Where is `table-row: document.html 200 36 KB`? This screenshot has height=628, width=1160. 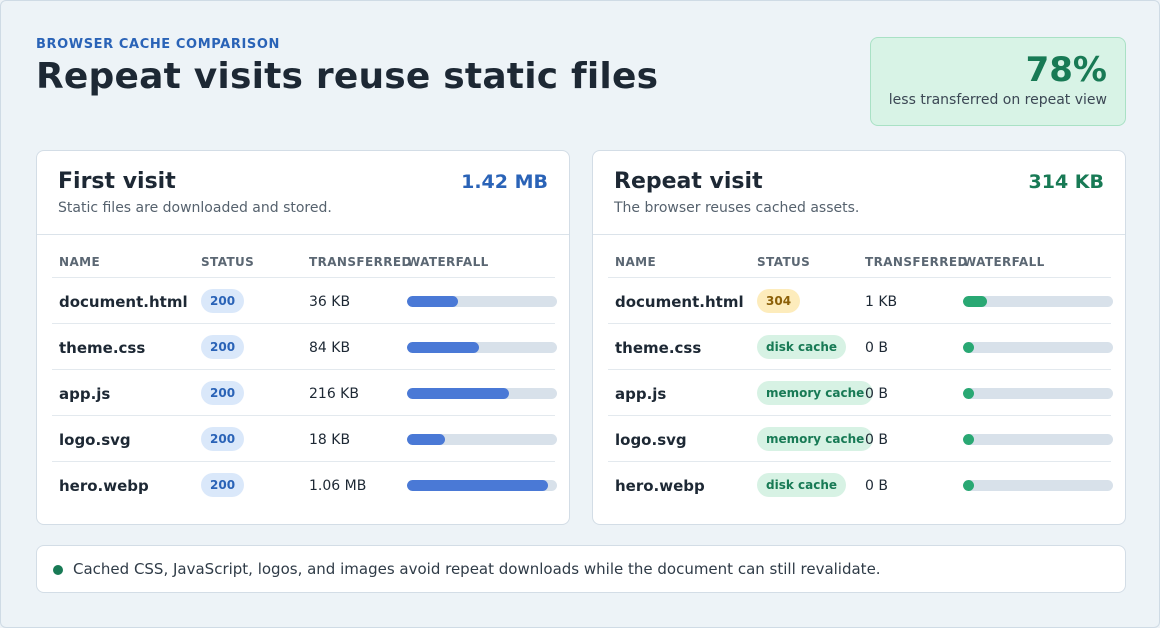
table-row: document.html 200 36 KB is located at coordinates (304, 301).